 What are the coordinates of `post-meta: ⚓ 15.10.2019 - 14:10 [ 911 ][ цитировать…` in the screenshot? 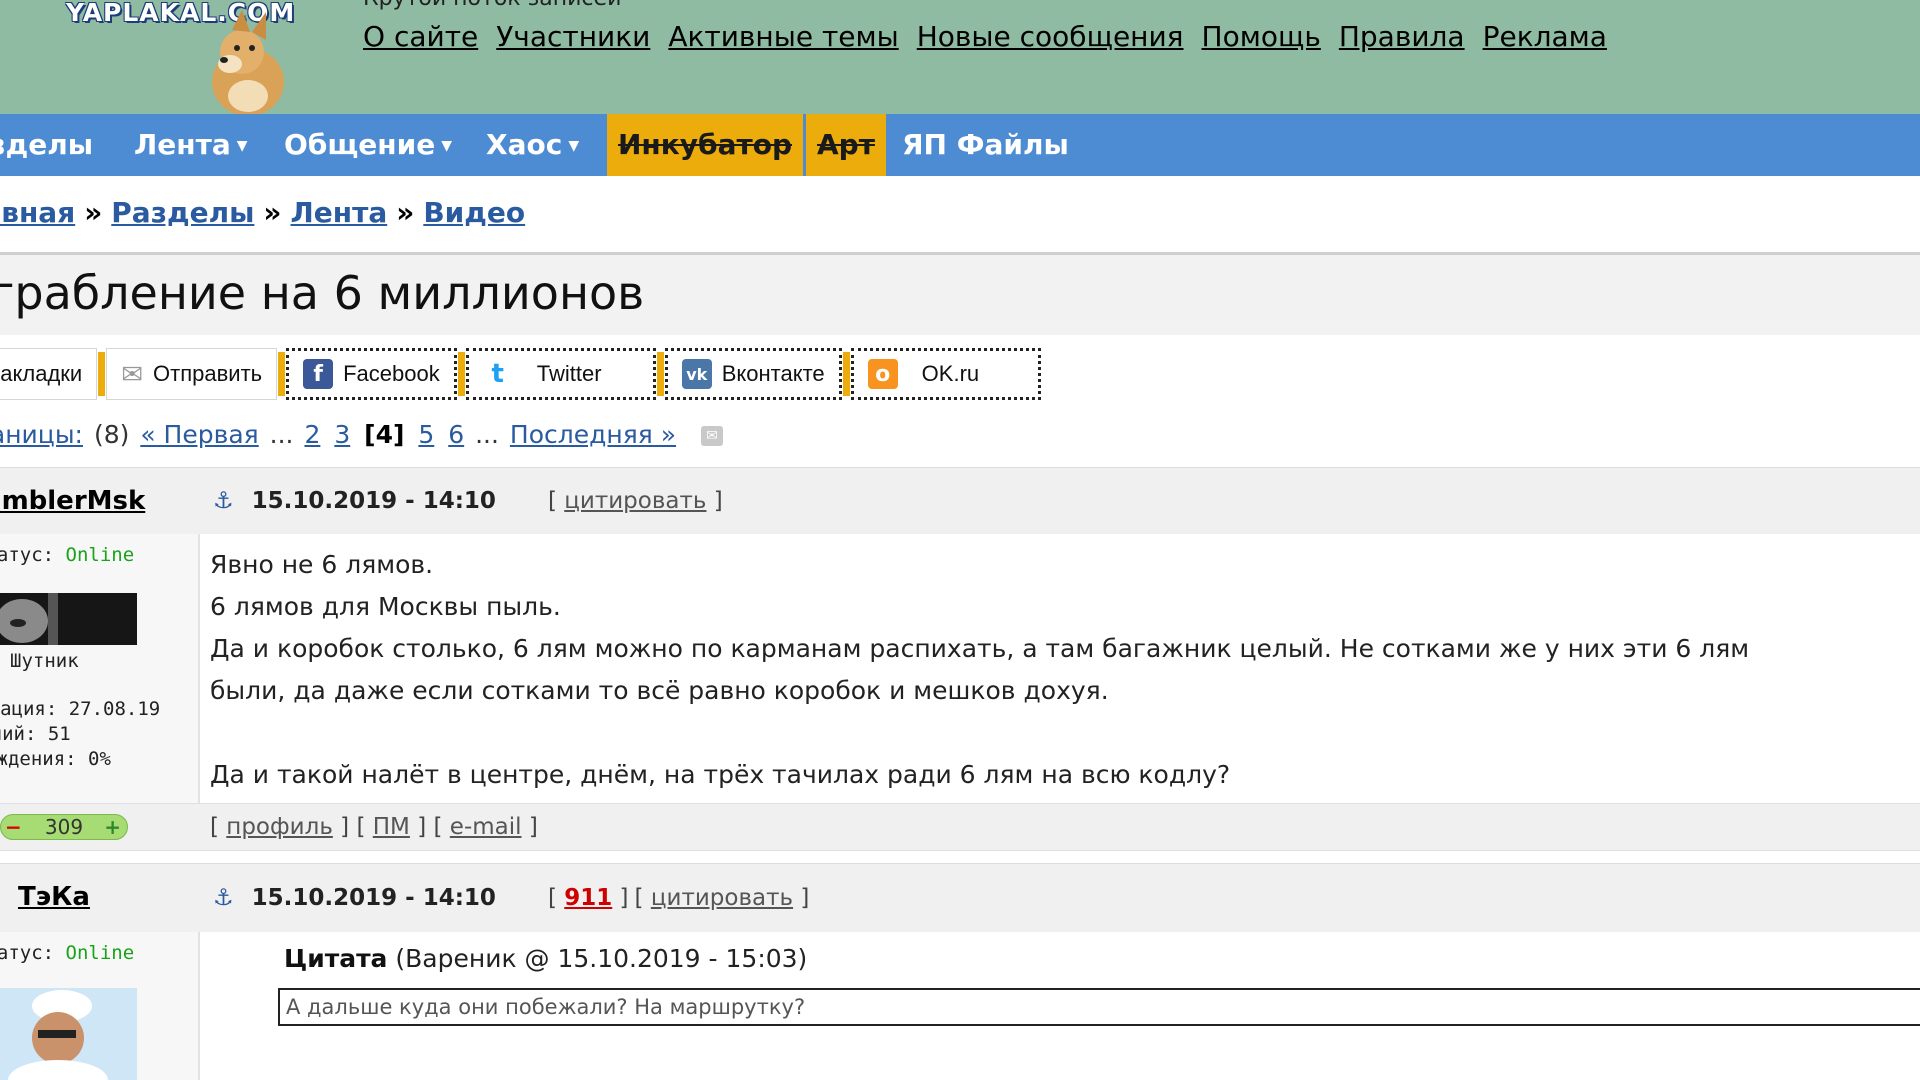 It's located at (511, 898).